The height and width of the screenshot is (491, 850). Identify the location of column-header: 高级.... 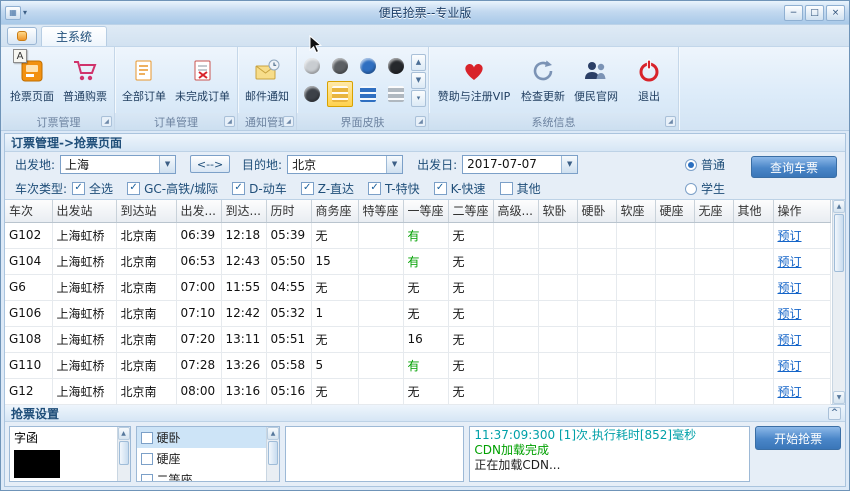
(516, 211).